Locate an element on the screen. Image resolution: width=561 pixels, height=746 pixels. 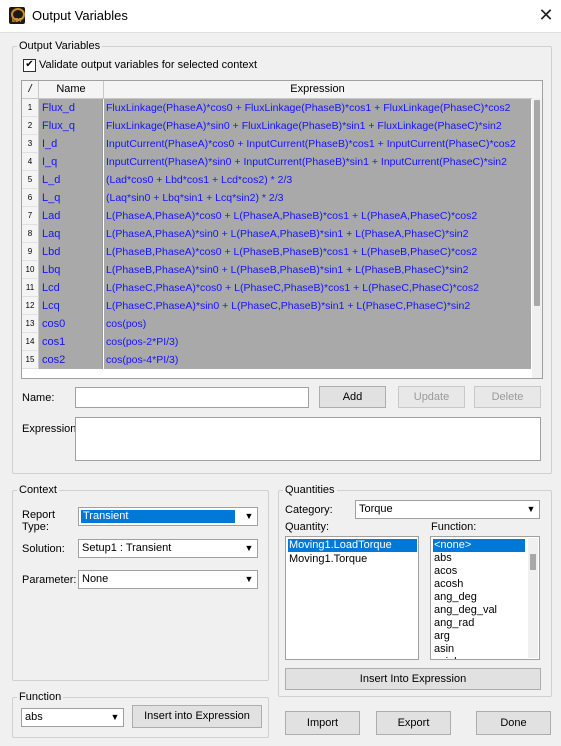
function-list-item: ang_rad is located at coordinates (479, 623).